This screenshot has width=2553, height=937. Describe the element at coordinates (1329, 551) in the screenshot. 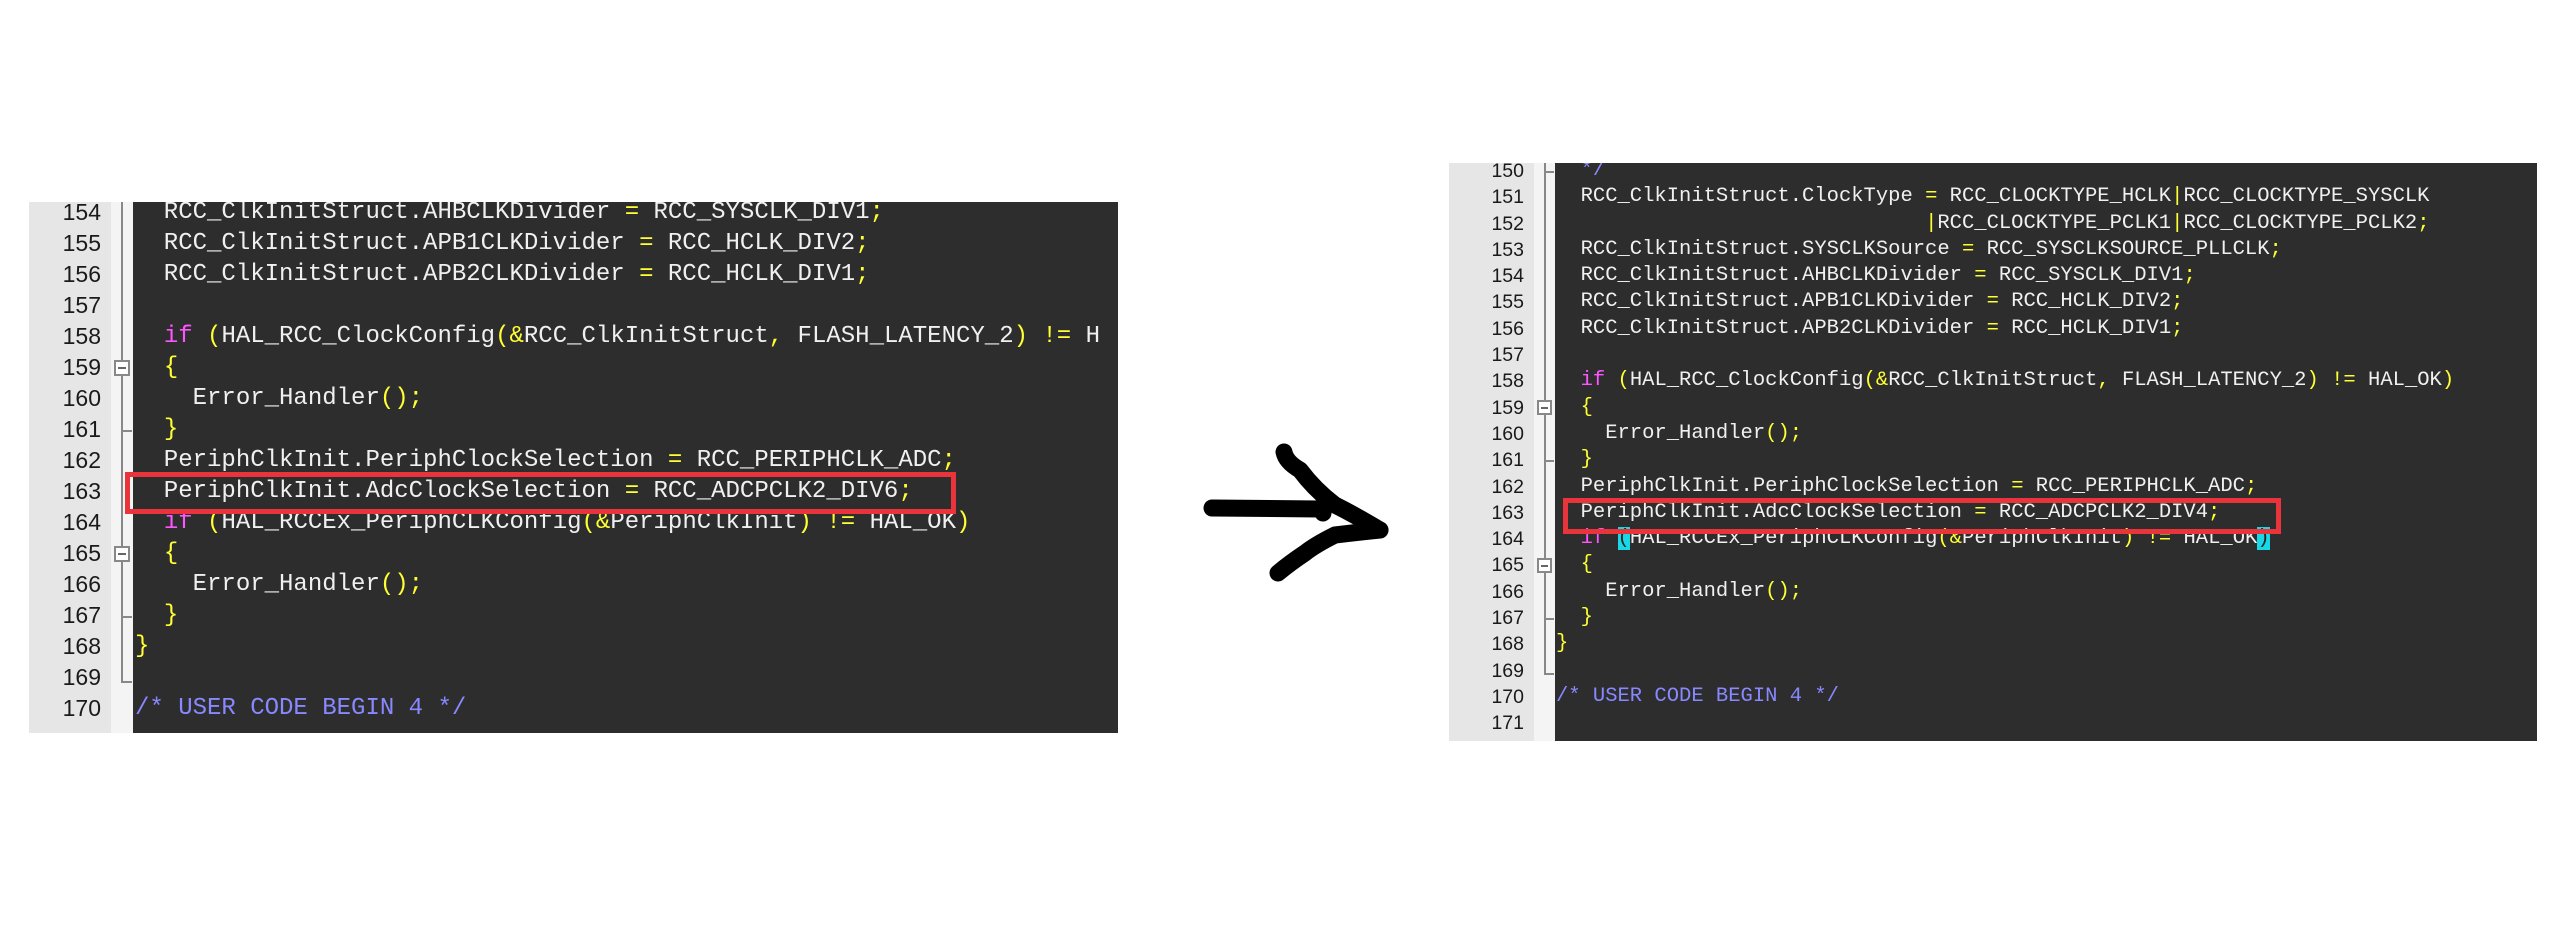

I see `arrow-head-lower` at that location.